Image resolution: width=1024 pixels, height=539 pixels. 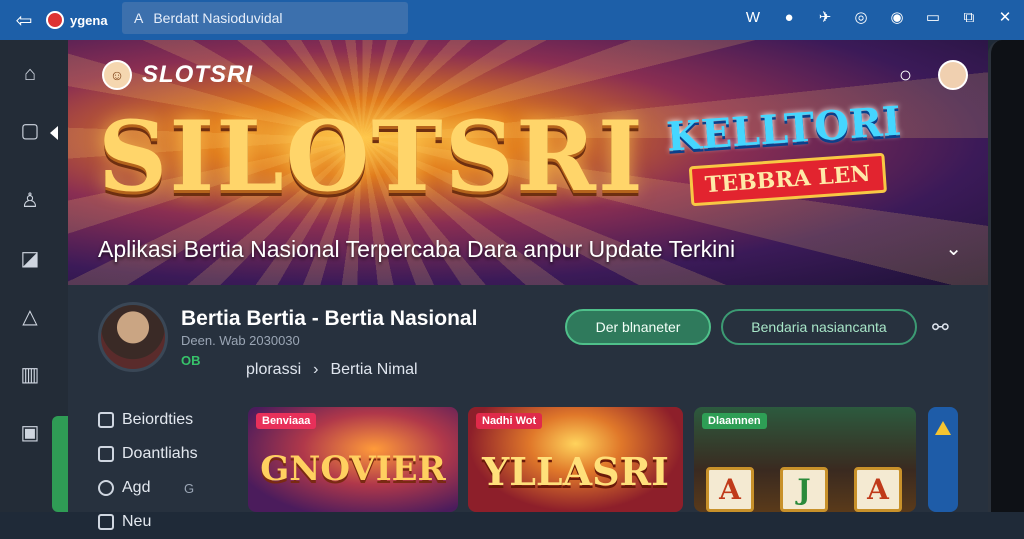 What do you see at coordinates (30, 432) in the screenshot?
I see `calendar-icon: ▣` at bounding box center [30, 432].